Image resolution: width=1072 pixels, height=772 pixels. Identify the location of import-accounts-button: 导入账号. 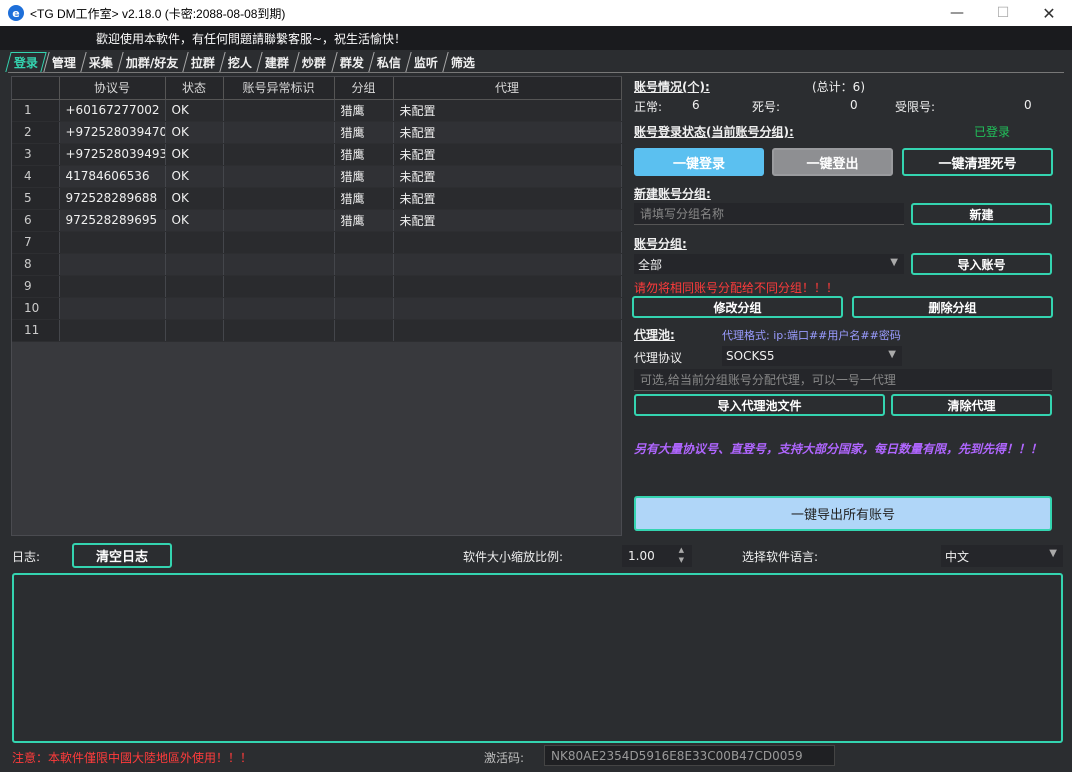
(981, 264).